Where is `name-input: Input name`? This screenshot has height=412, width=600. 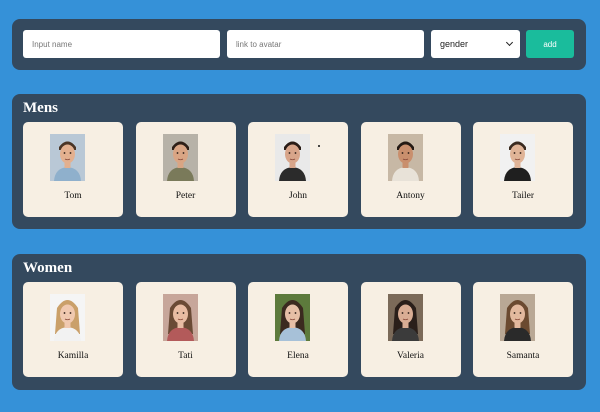 name-input: Input name is located at coordinates (121, 44).